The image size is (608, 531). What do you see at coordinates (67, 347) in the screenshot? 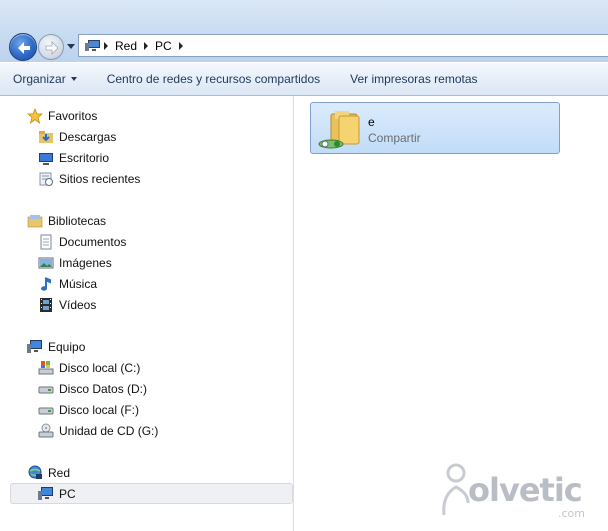
I see `nav-computer-label: Equipo` at bounding box center [67, 347].